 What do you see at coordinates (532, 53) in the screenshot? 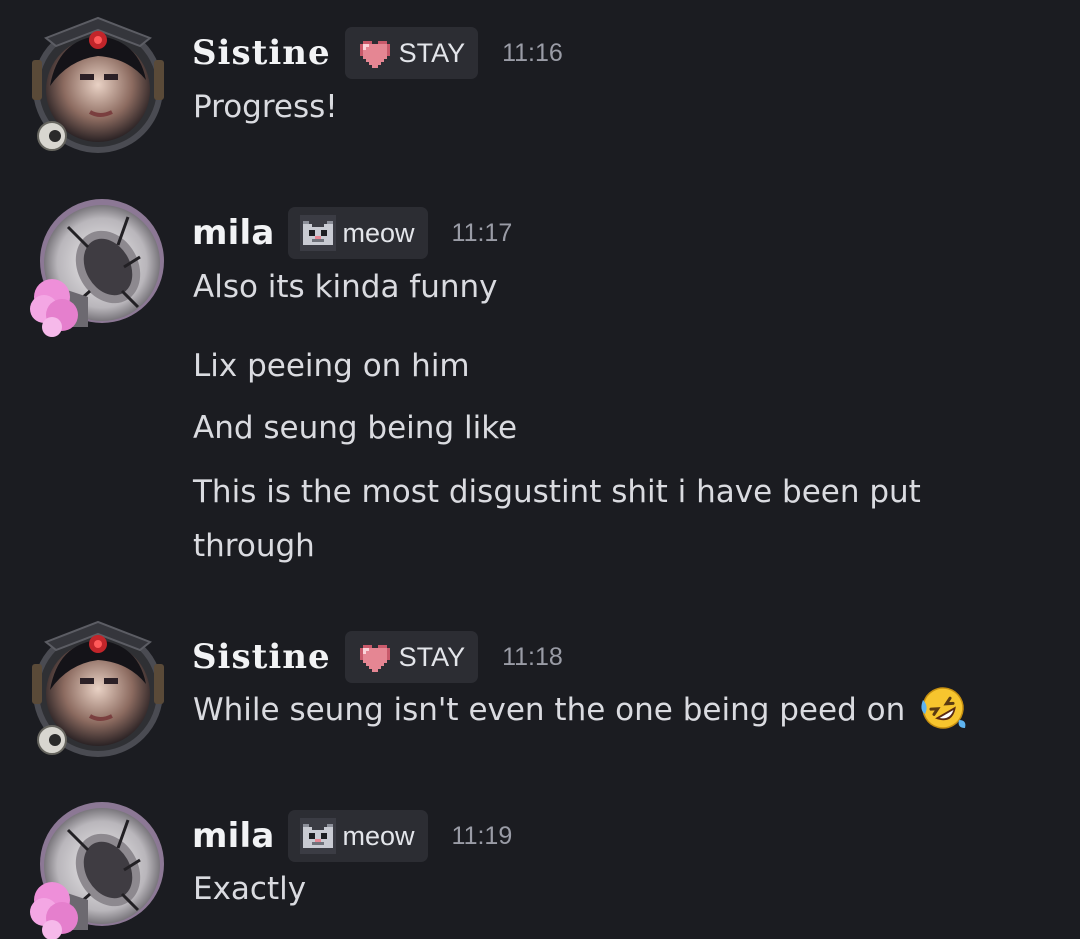
I see `timestamp: 11:16` at bounding box center [532, 53].